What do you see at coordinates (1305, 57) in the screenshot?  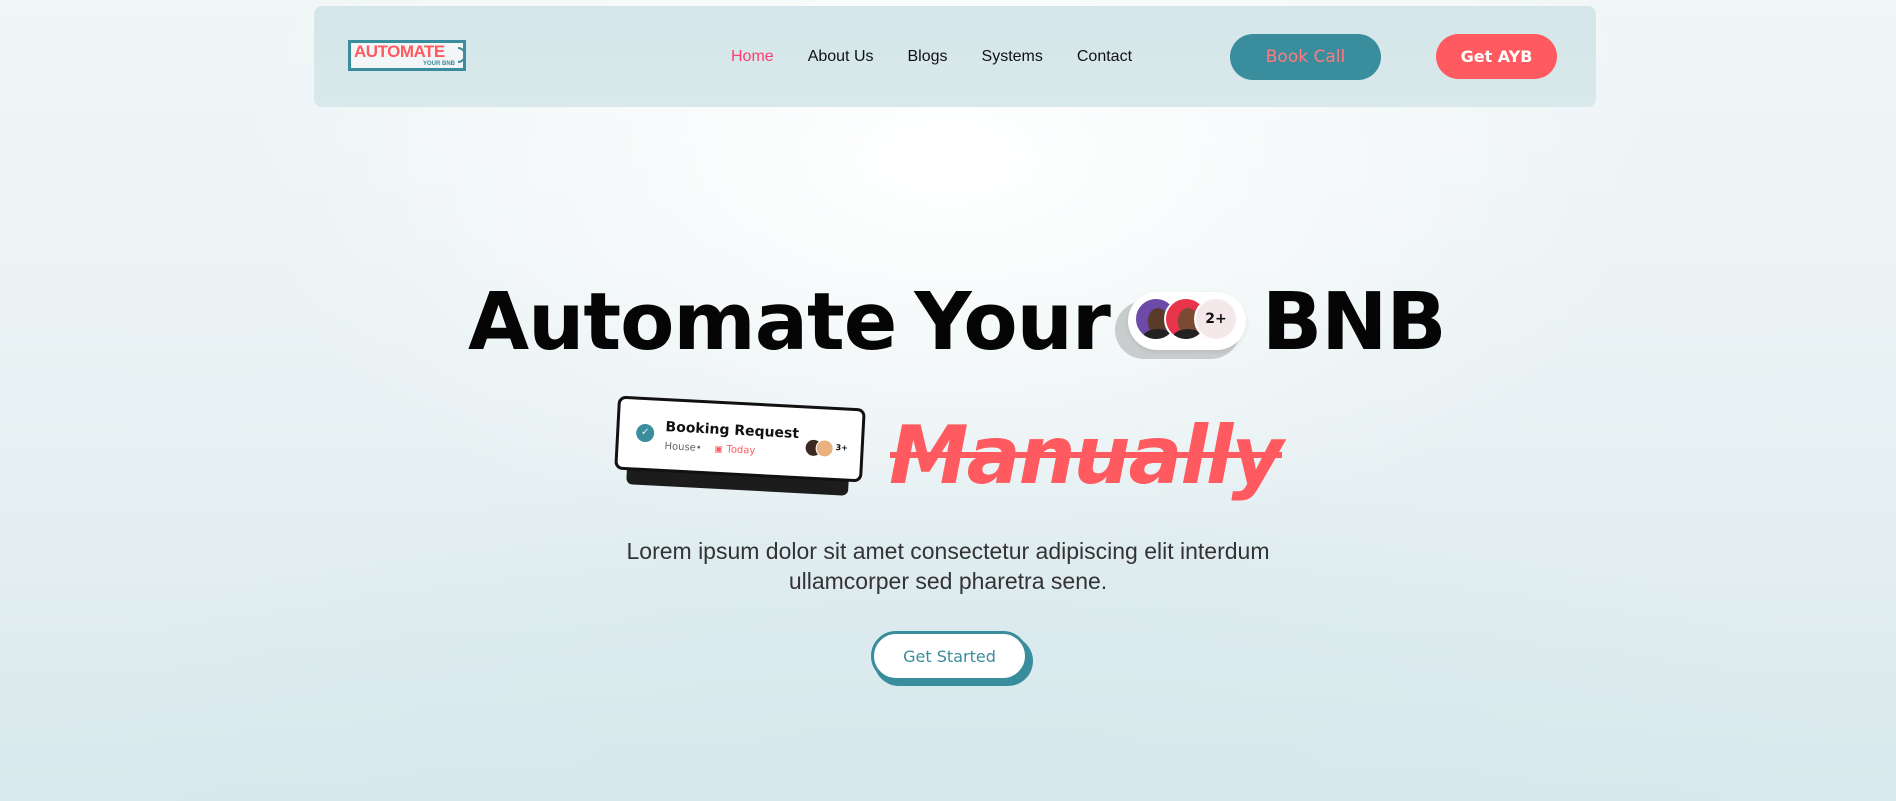 I see `book-call-button: Book Call` at bounding box center [1305, 57].